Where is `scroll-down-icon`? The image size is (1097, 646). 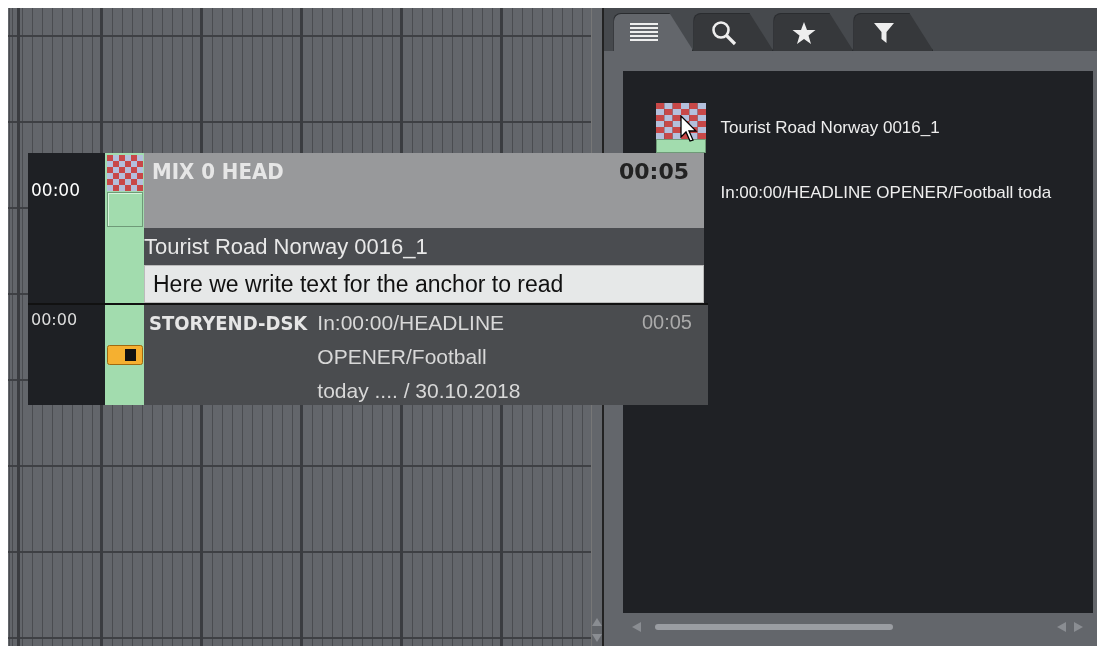
scroll-down-icon is located at coordinates (597, 638).